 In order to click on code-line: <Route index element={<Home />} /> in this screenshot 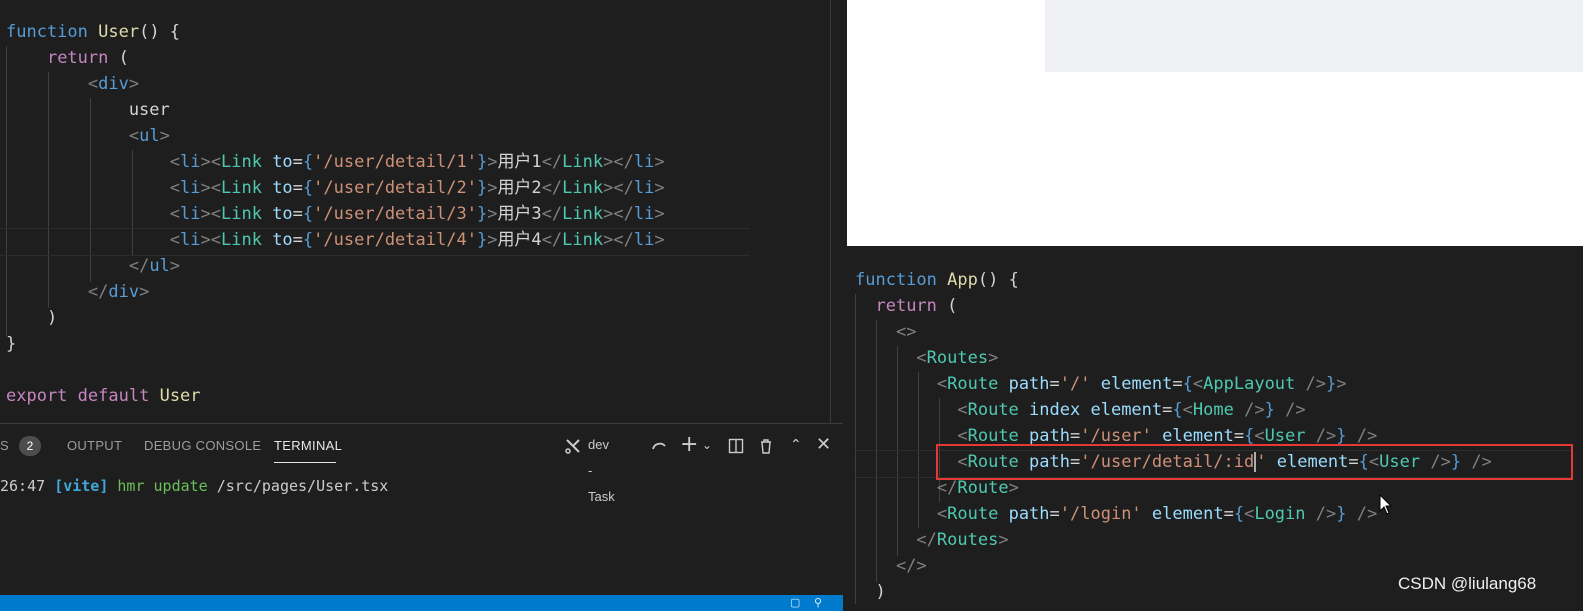, I will do `click(1080, 410)`.